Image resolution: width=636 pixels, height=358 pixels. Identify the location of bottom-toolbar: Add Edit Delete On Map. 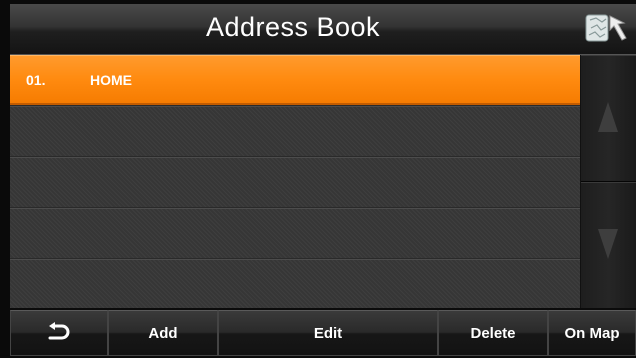
(323, 333).